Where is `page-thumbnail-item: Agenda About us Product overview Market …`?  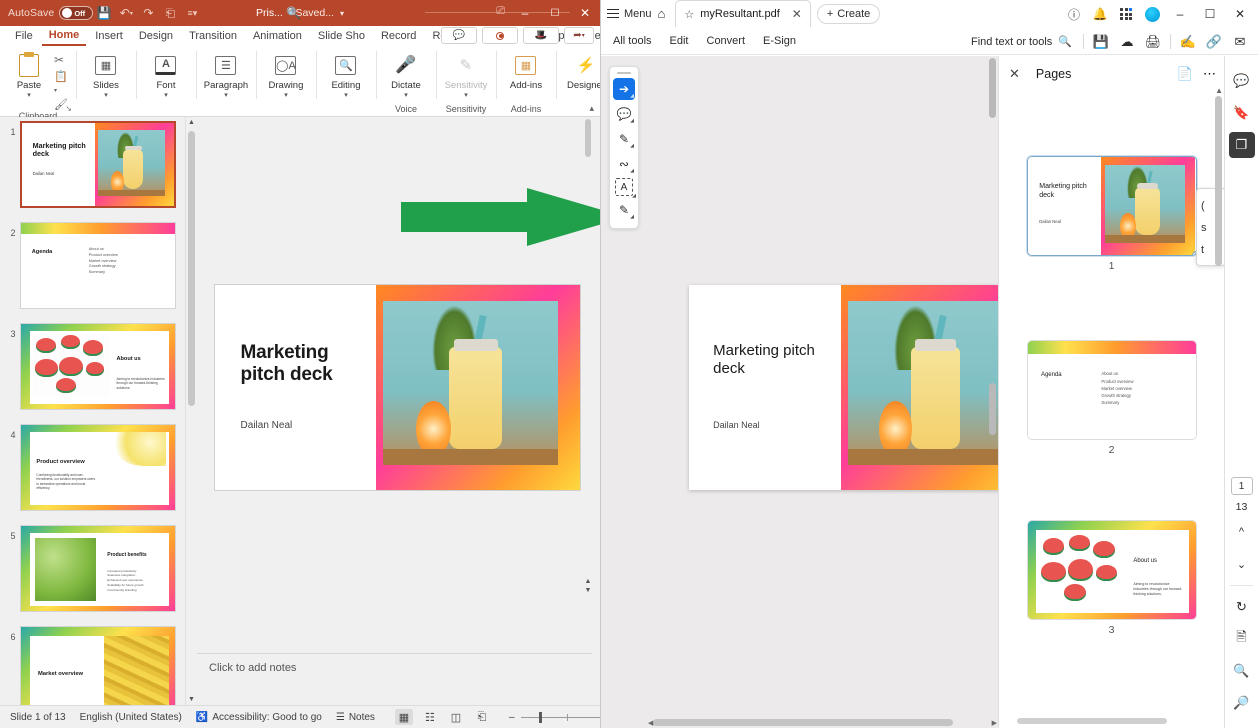
page-thumbnail-item: Agenda About us Product overview Market … is located at coordinates (1111, 398).